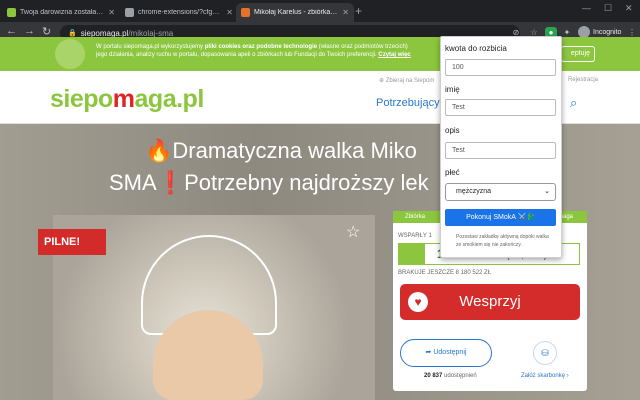 Image resolution: width=640 pixels, height=400 pixels. I want to click on maximize-icon: ☐, so click(608, 8).